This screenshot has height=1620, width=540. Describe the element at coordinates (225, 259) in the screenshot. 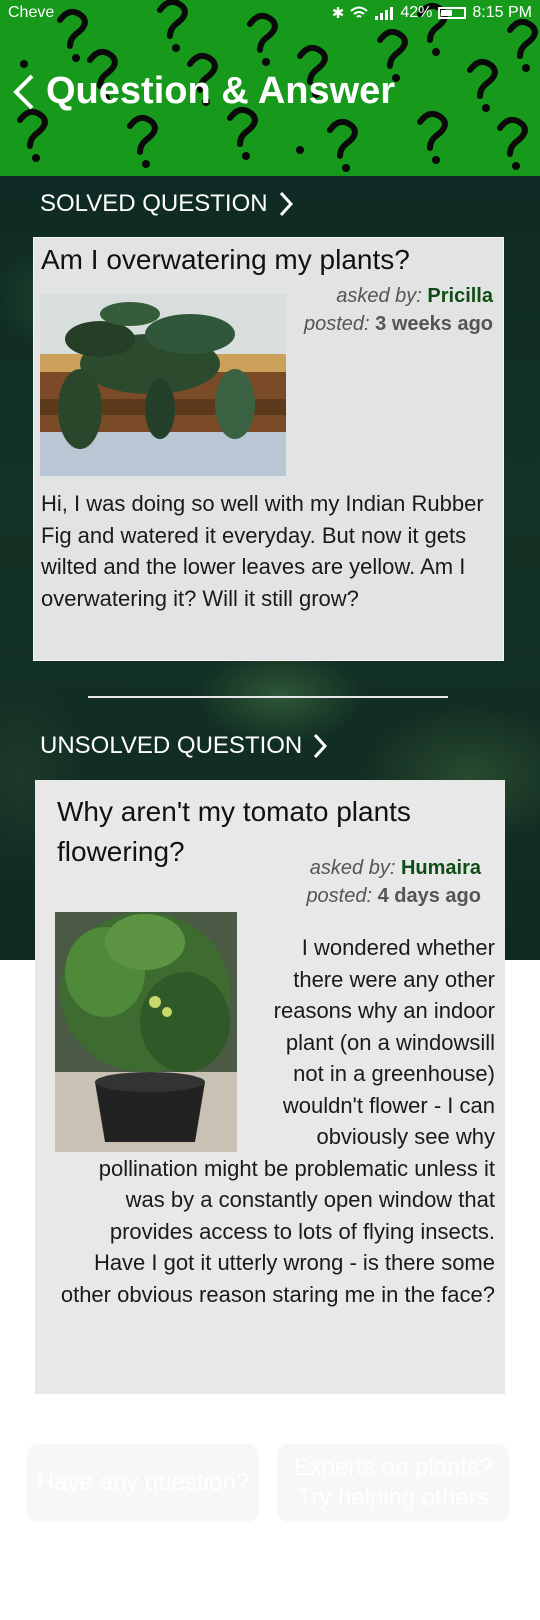

I see `question-title: Am I overwatering my plants?` at that location.